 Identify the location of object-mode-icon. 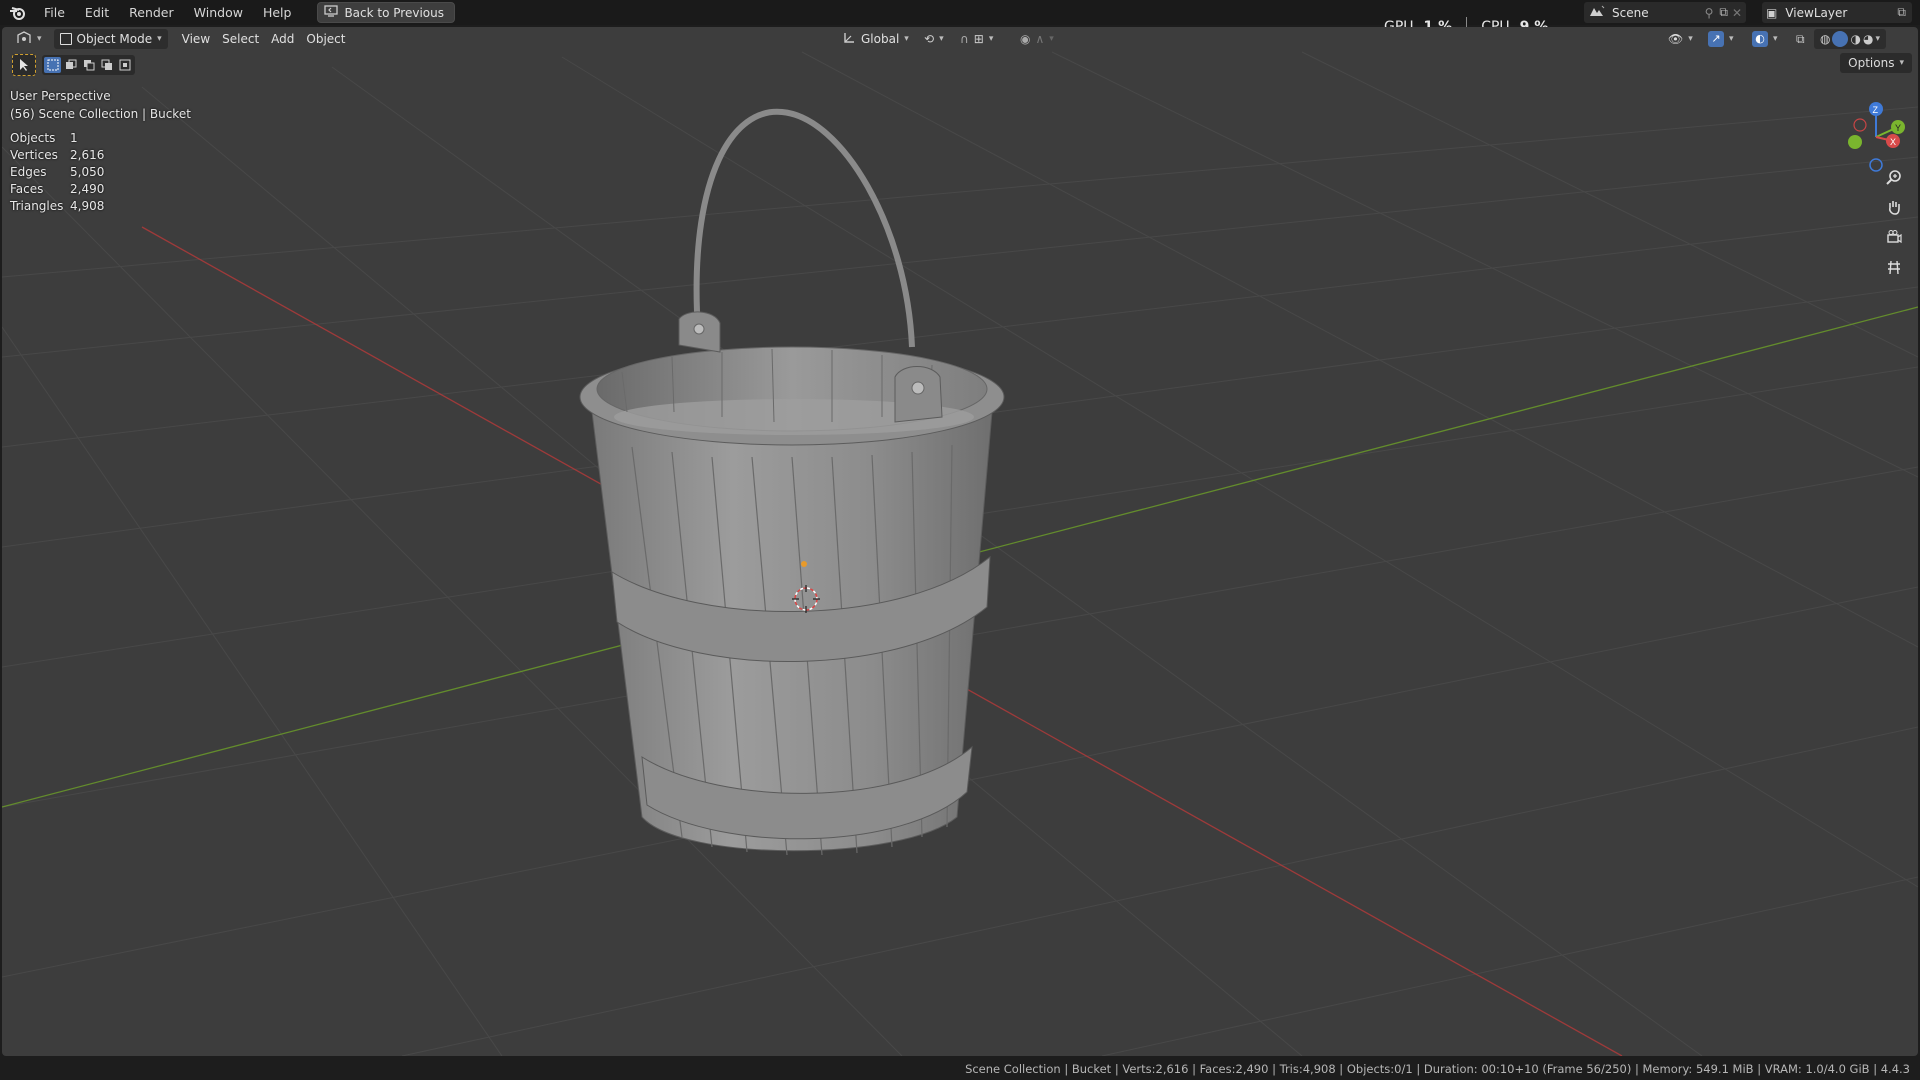
(65, 39).